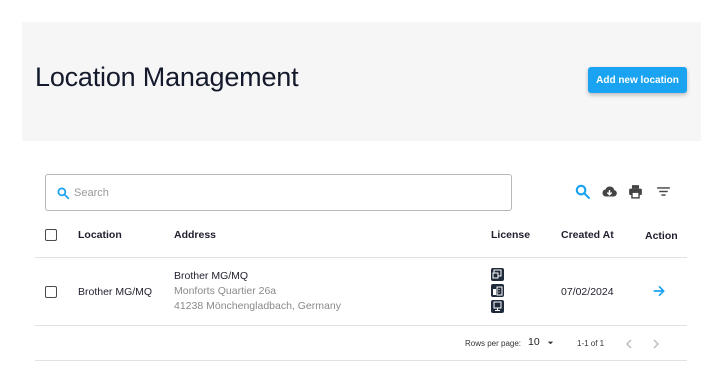  What do you see at coordinates (257, 306) in the screenshot?
I see `address-line-3: 41238 Mönchengladbach, Germany` at bounding box center [257, 306].